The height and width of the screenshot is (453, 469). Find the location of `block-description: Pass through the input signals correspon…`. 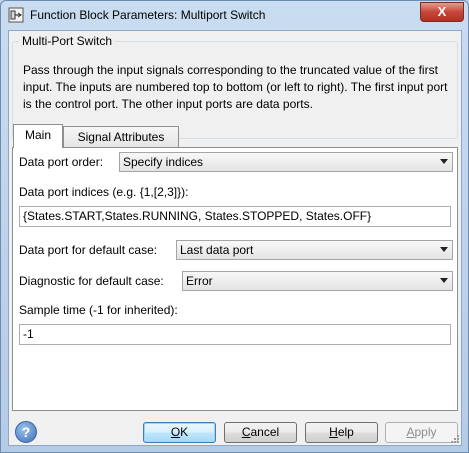

block-description: Pass through the input signals correspon… is located at coordinates (235, 87).